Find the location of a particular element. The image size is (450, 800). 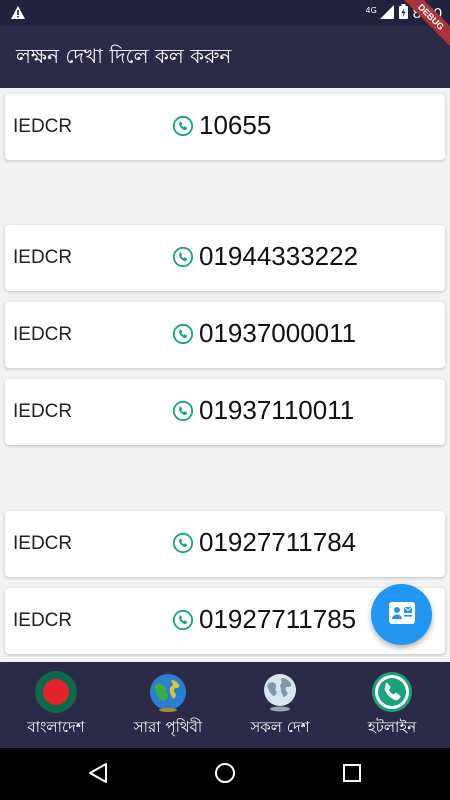

nav-item-hotline: হটলাইন is located at coordinates (392, 705).